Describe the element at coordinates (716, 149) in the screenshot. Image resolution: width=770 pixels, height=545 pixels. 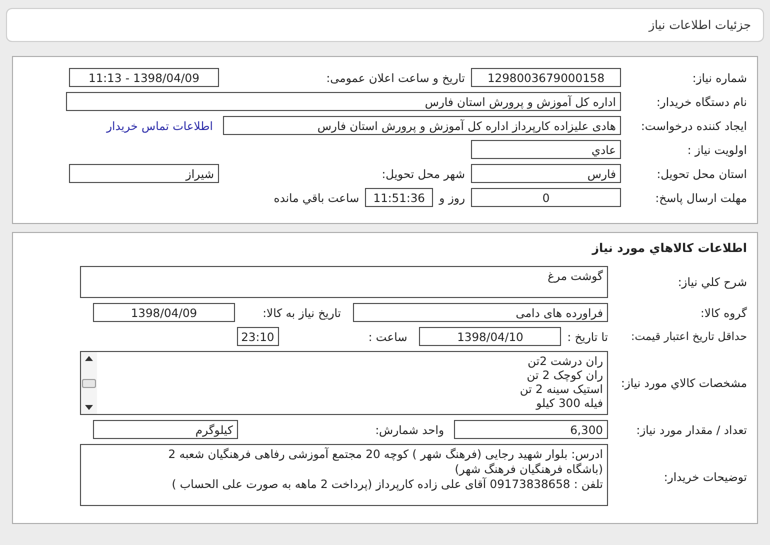
I see `field-label: اولویت نیاز :` at that location.